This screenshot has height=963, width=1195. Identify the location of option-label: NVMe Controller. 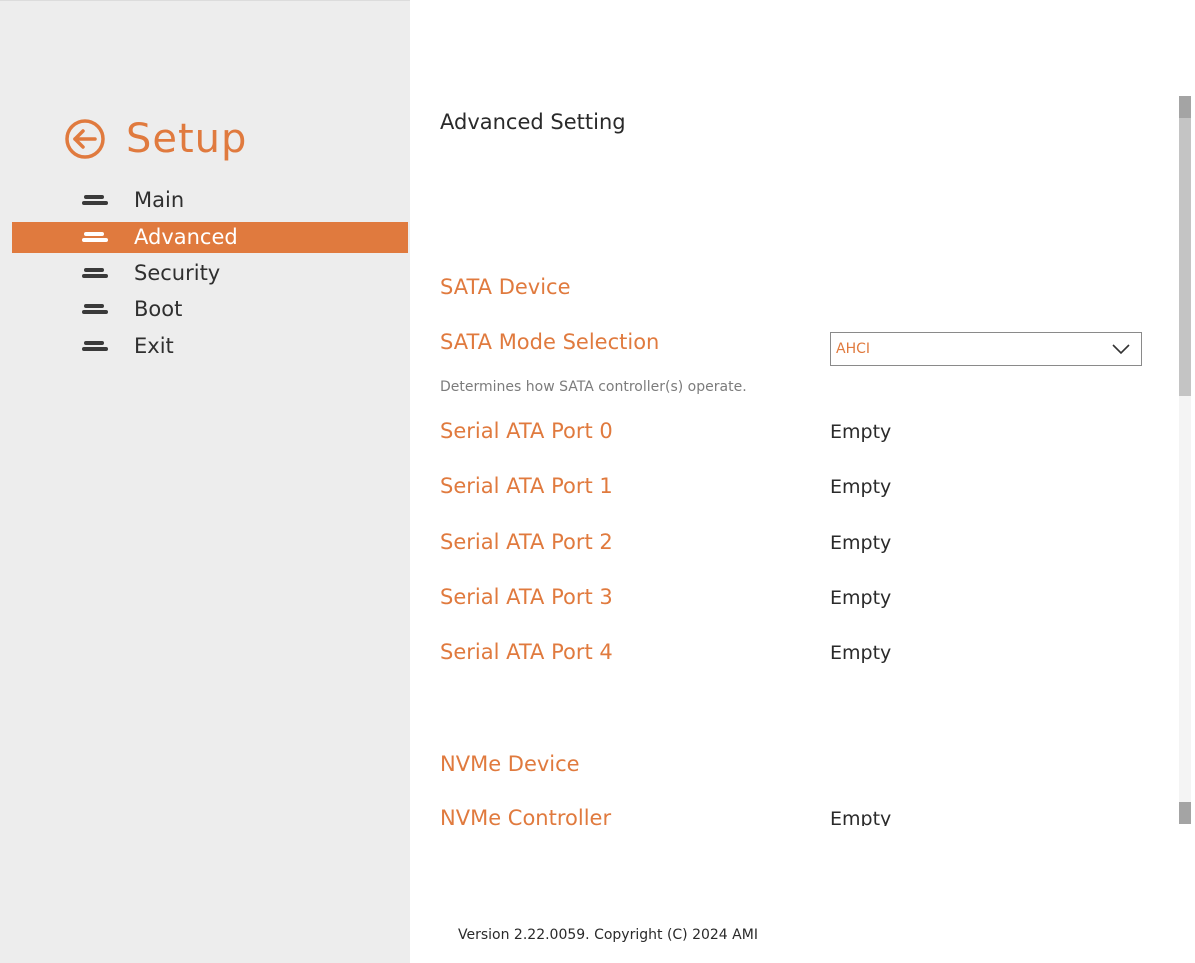
(526, 816).